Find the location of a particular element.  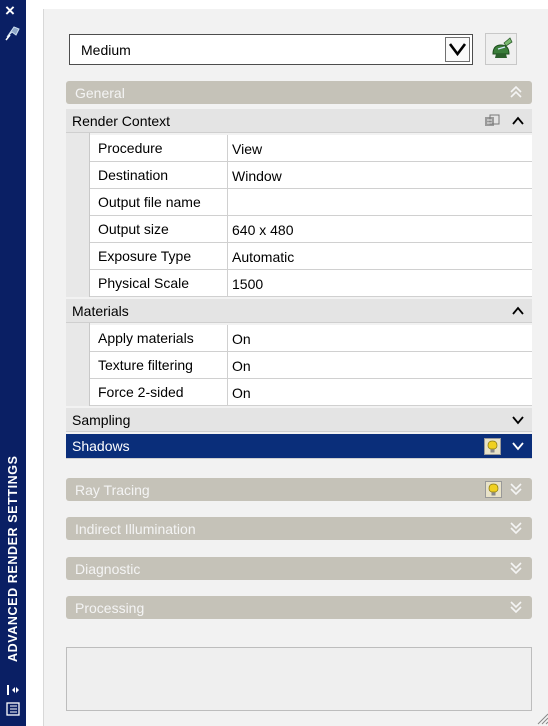

materials-header: Materials is located at coordinates (299, 311).